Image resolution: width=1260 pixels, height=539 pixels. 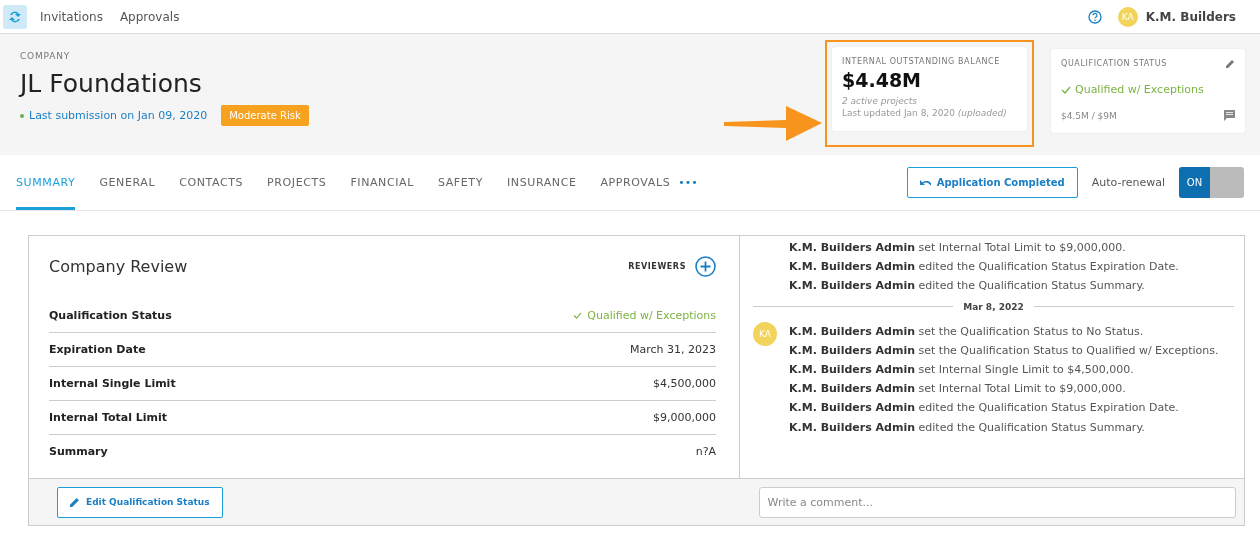 I want to click on status-dot-icon, so click(x=22, y=115).